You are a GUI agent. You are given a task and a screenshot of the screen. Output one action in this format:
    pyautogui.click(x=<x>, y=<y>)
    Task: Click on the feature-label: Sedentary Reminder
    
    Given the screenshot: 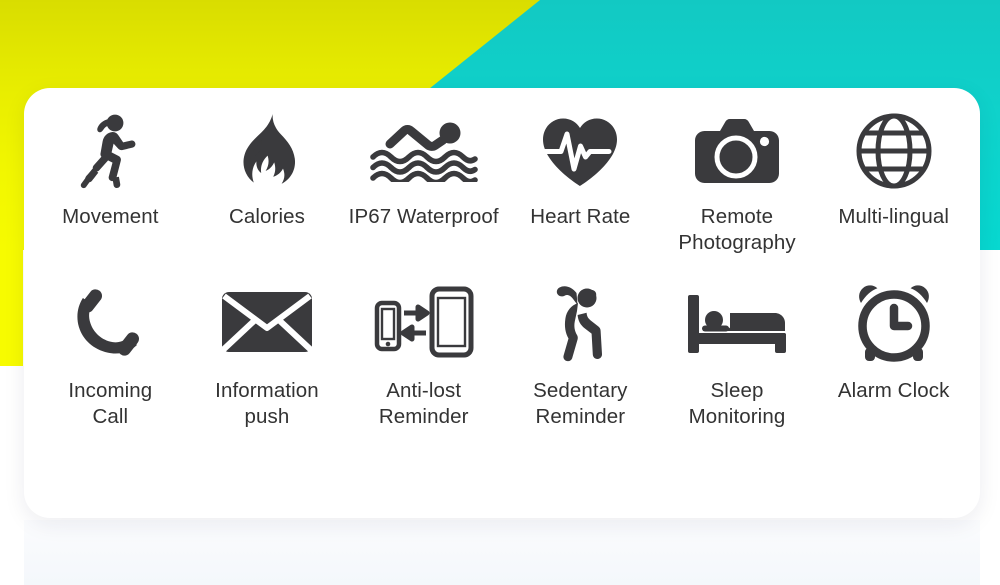 What is the action you would take?
    pyautogui.click(x=580, y=403)
    